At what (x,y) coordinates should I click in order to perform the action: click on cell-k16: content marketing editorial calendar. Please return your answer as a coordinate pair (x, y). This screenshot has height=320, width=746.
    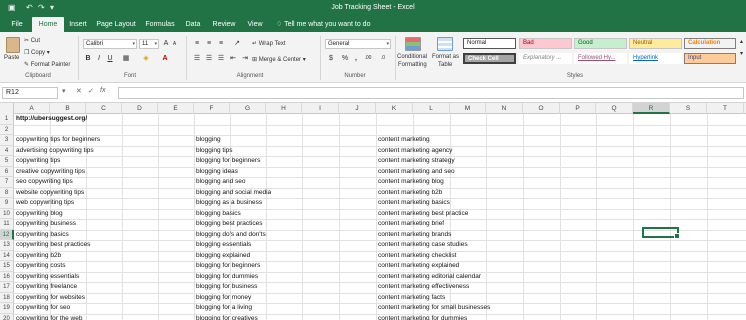
    Looking at the image, I should click on (428, 277).